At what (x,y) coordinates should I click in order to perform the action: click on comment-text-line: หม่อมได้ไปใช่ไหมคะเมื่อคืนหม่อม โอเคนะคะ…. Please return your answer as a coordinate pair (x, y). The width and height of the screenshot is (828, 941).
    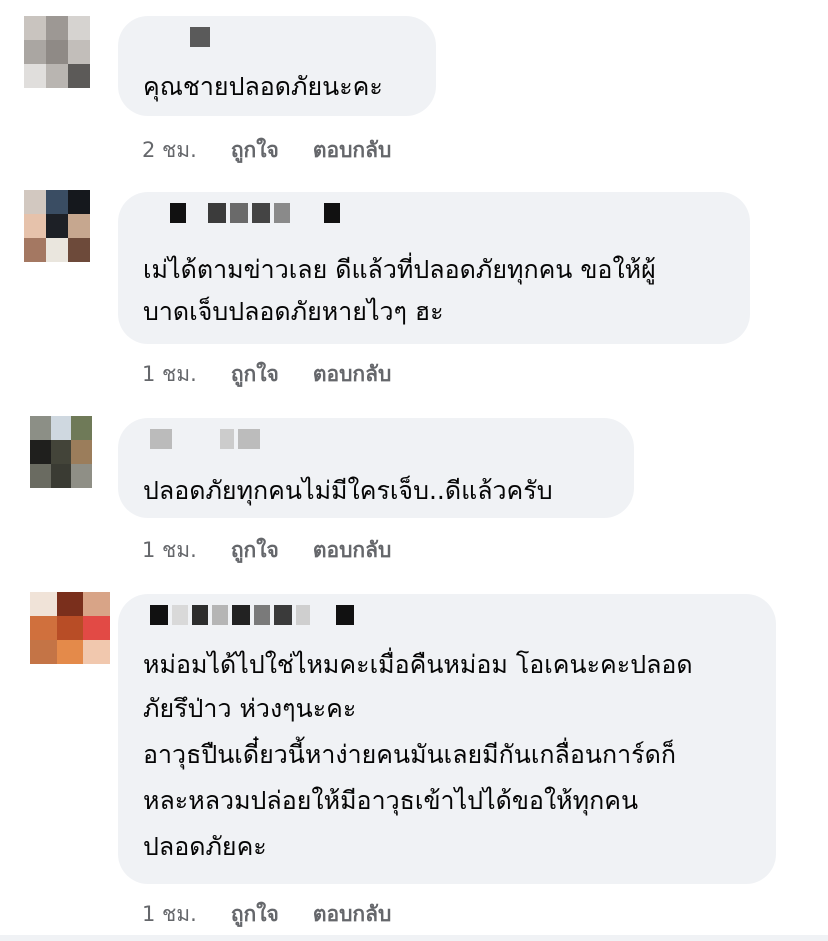
    Looking at the image, I should click on (418, 664).